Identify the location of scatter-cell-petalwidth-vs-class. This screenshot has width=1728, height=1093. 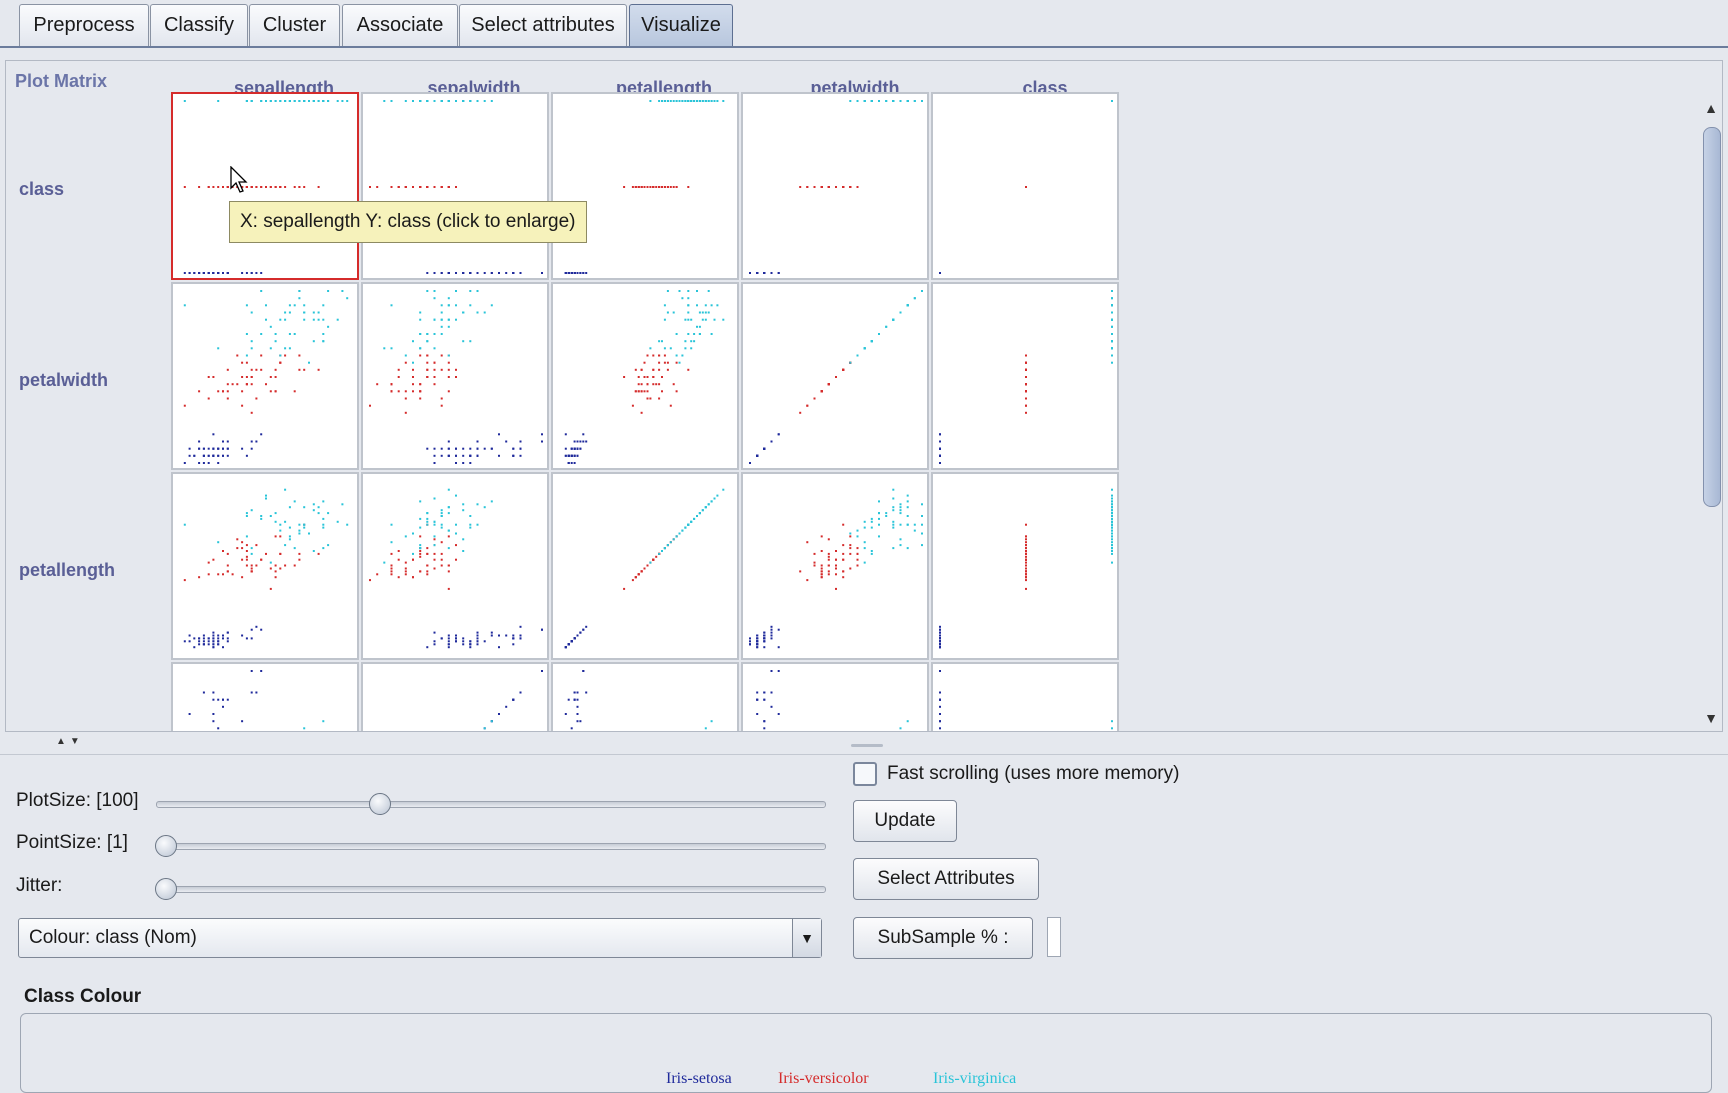
(835, 186).